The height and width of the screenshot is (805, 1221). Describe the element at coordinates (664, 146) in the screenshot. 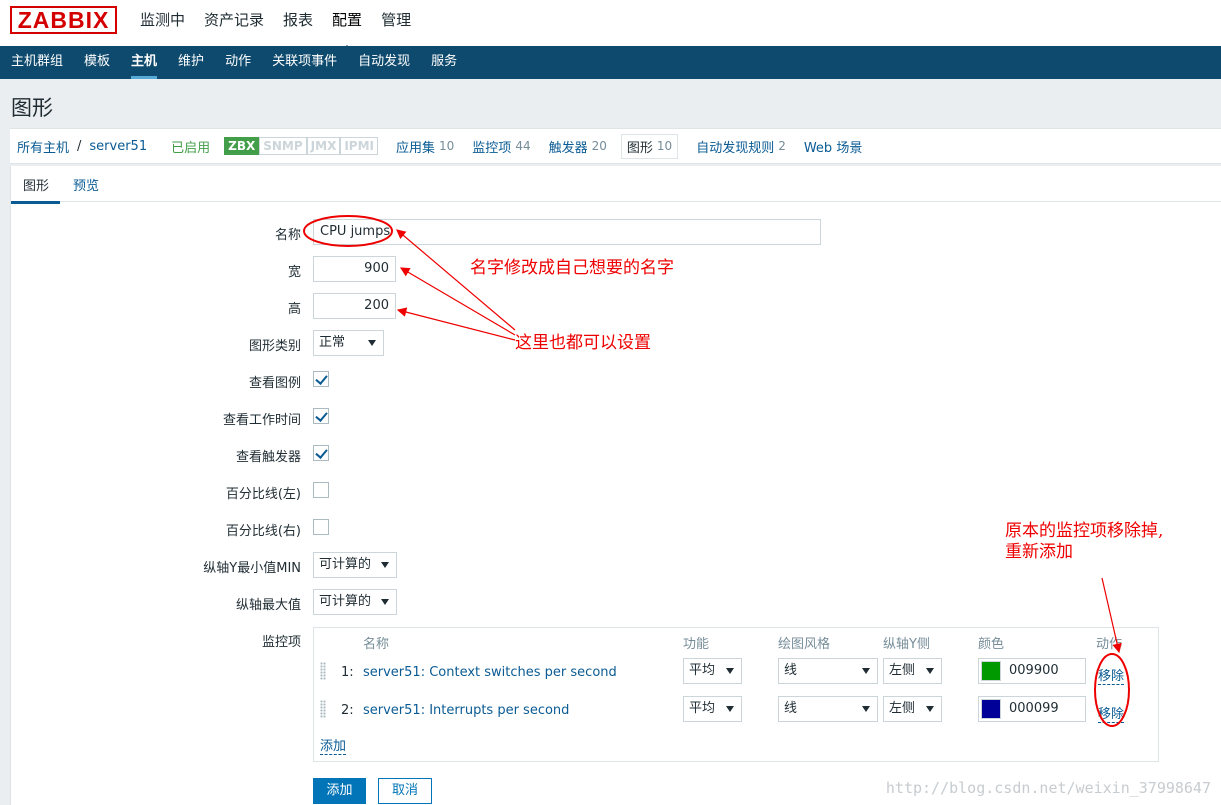

I see `breadcrumb-graphs-count: 10` at that location.